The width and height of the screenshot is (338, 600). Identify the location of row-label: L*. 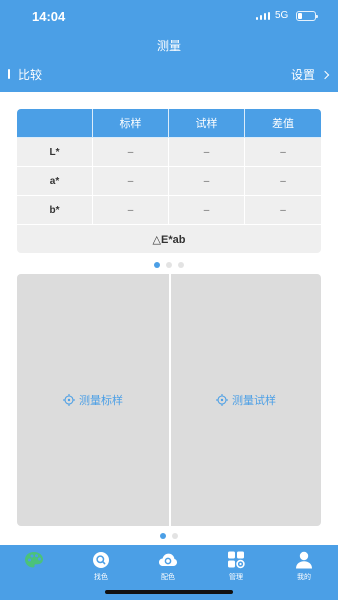
(55, 152).